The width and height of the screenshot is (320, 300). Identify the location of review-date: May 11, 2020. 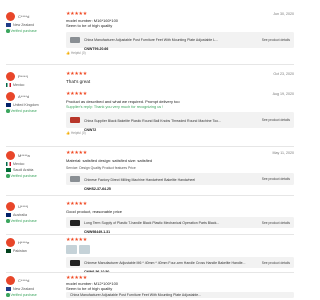
(283, 153).